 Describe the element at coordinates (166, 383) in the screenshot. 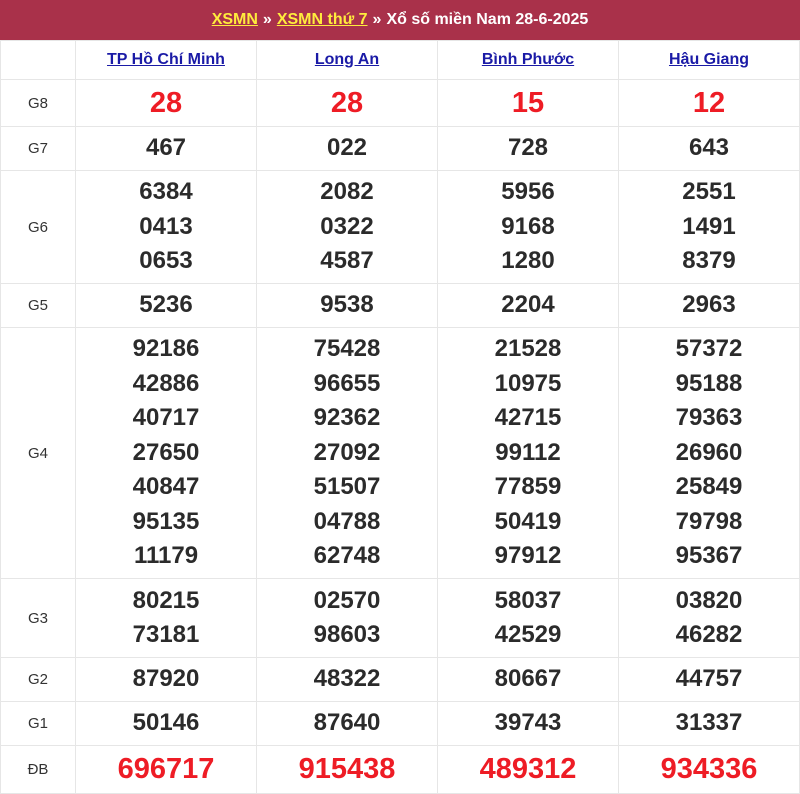

I see `prize-number: 42886` at that location.